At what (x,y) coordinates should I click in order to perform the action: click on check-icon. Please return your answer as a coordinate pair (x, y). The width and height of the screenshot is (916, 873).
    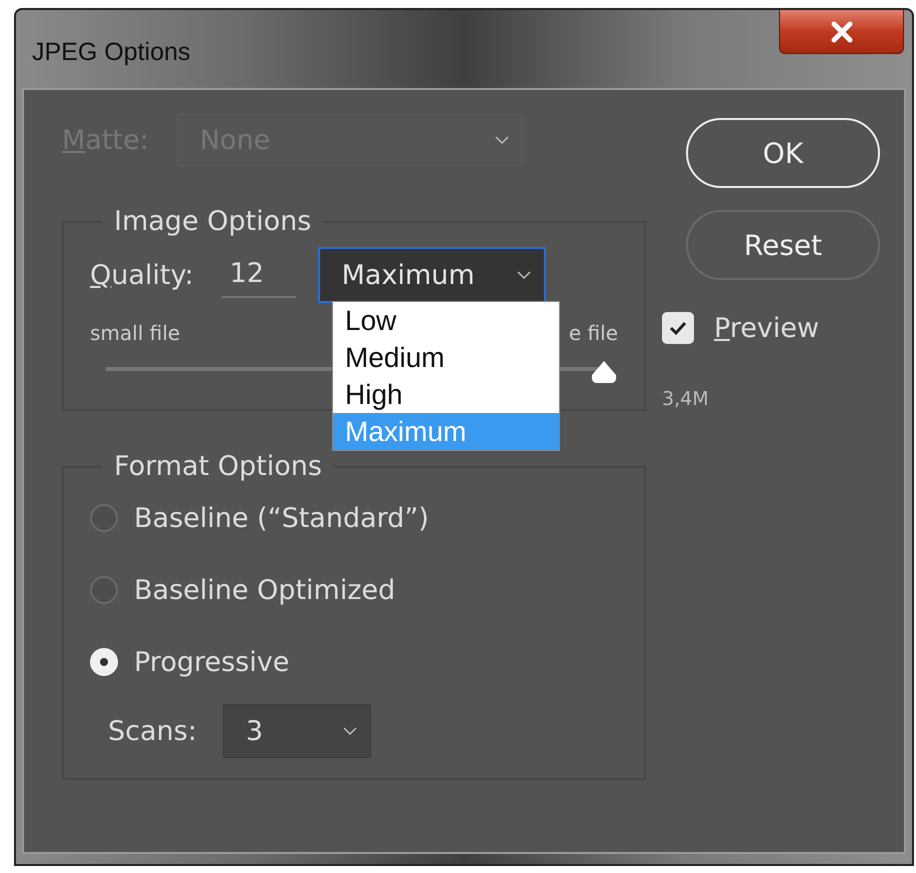
    Looking at the image, I should click on (678, 328).